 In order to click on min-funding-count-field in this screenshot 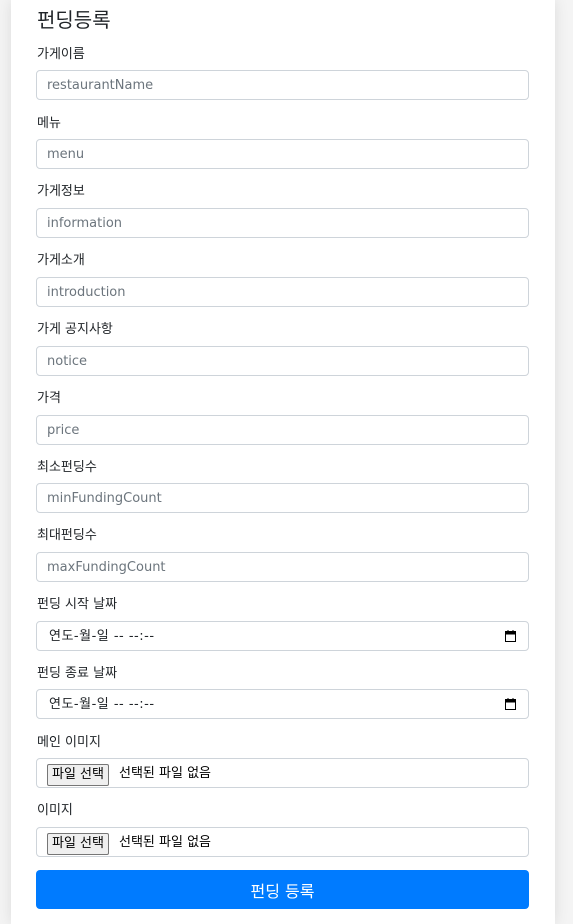, I will do `click(282, 498)`.